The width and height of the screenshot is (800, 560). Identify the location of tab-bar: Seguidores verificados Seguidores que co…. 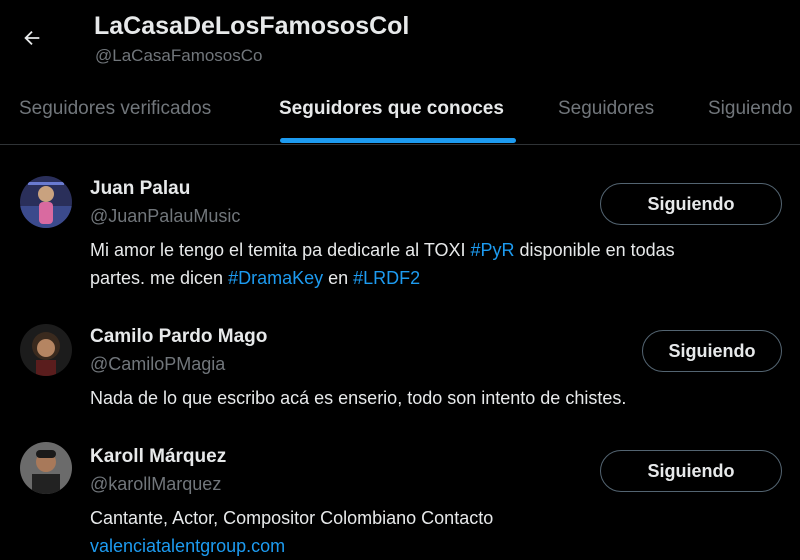
(400, 112).